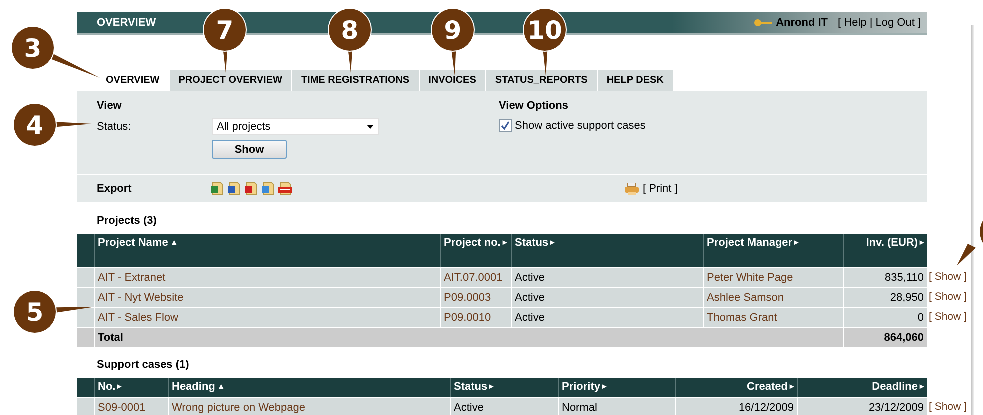 This screenshot has height=415, width=983. Describe the element at coordinates (217, 189) in the screenshot. I see `excel-file-icon` at that location.